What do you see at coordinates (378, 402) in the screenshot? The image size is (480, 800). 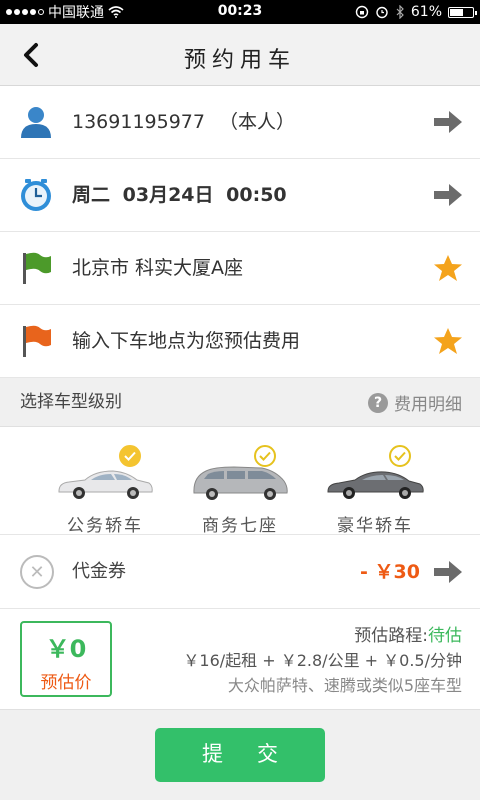 I see `question-icon: ?` at bounding box center [378, 402].